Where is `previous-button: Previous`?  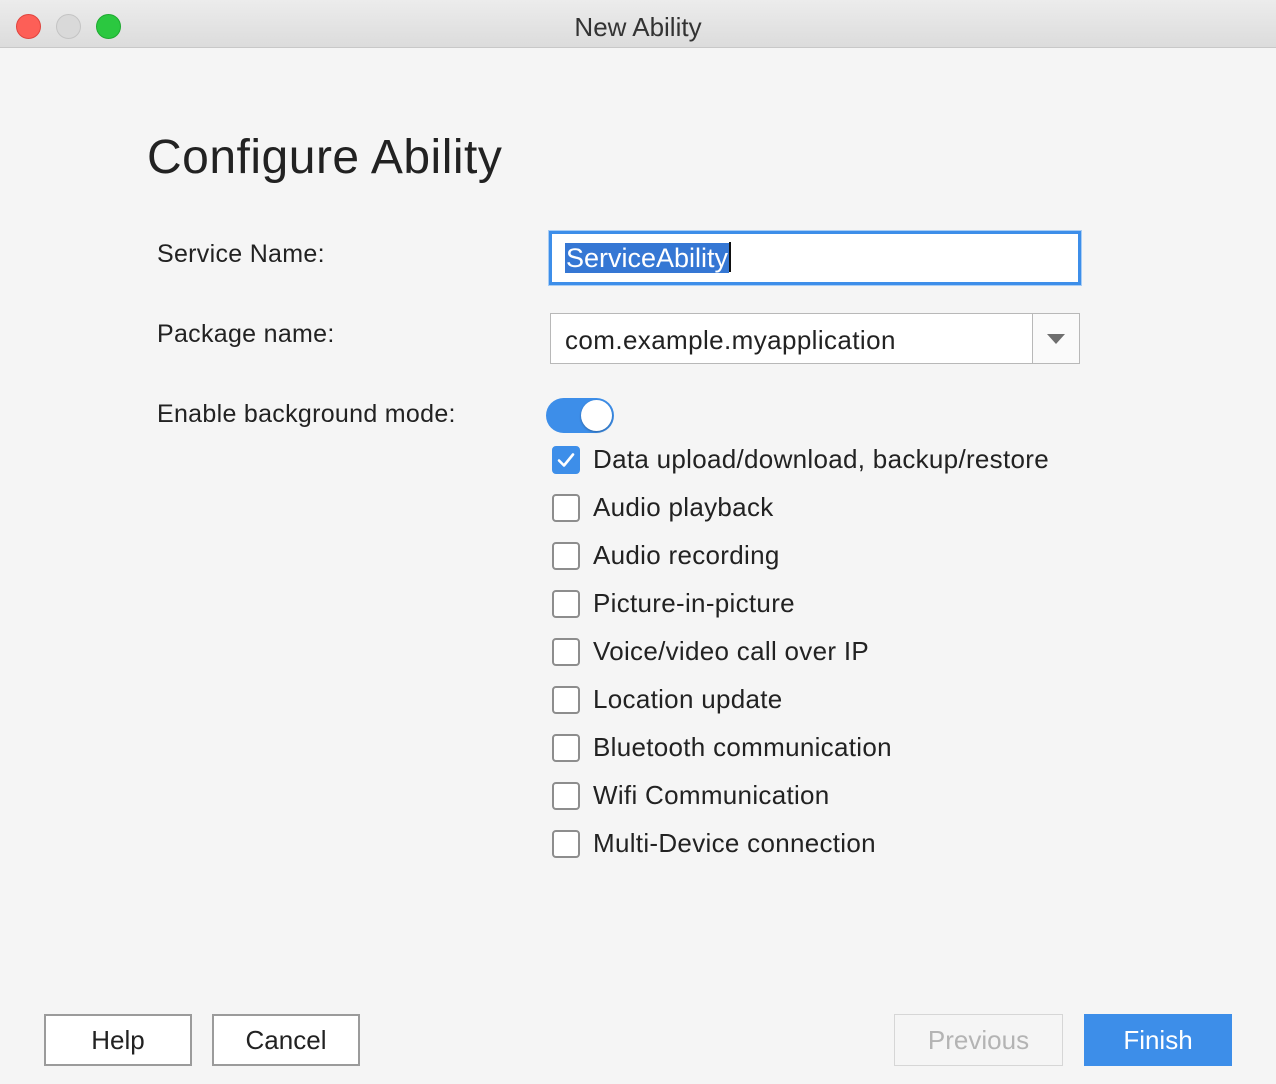
previous-button: Previous is located at coordinates (978, 1040).